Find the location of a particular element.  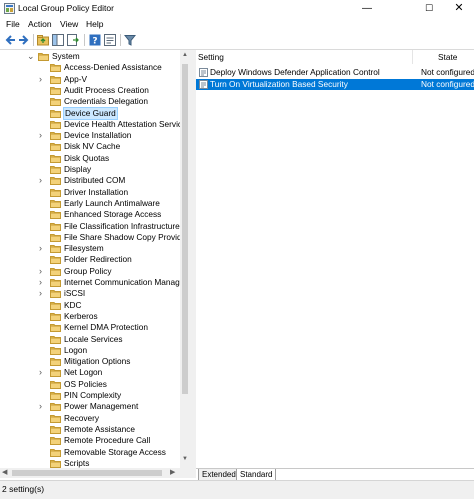

tree-item: PIN Complexity is located at coordinates (90, 395).